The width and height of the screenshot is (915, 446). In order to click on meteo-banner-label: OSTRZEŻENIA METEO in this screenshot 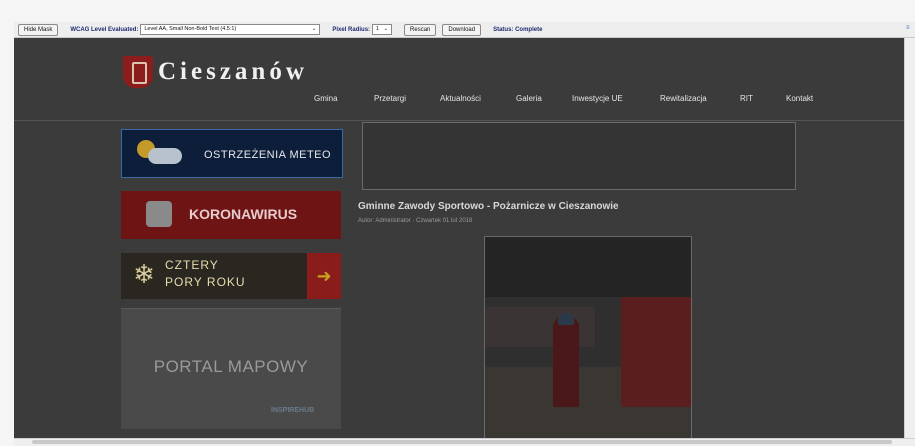, I will do `click(268, 155)`.